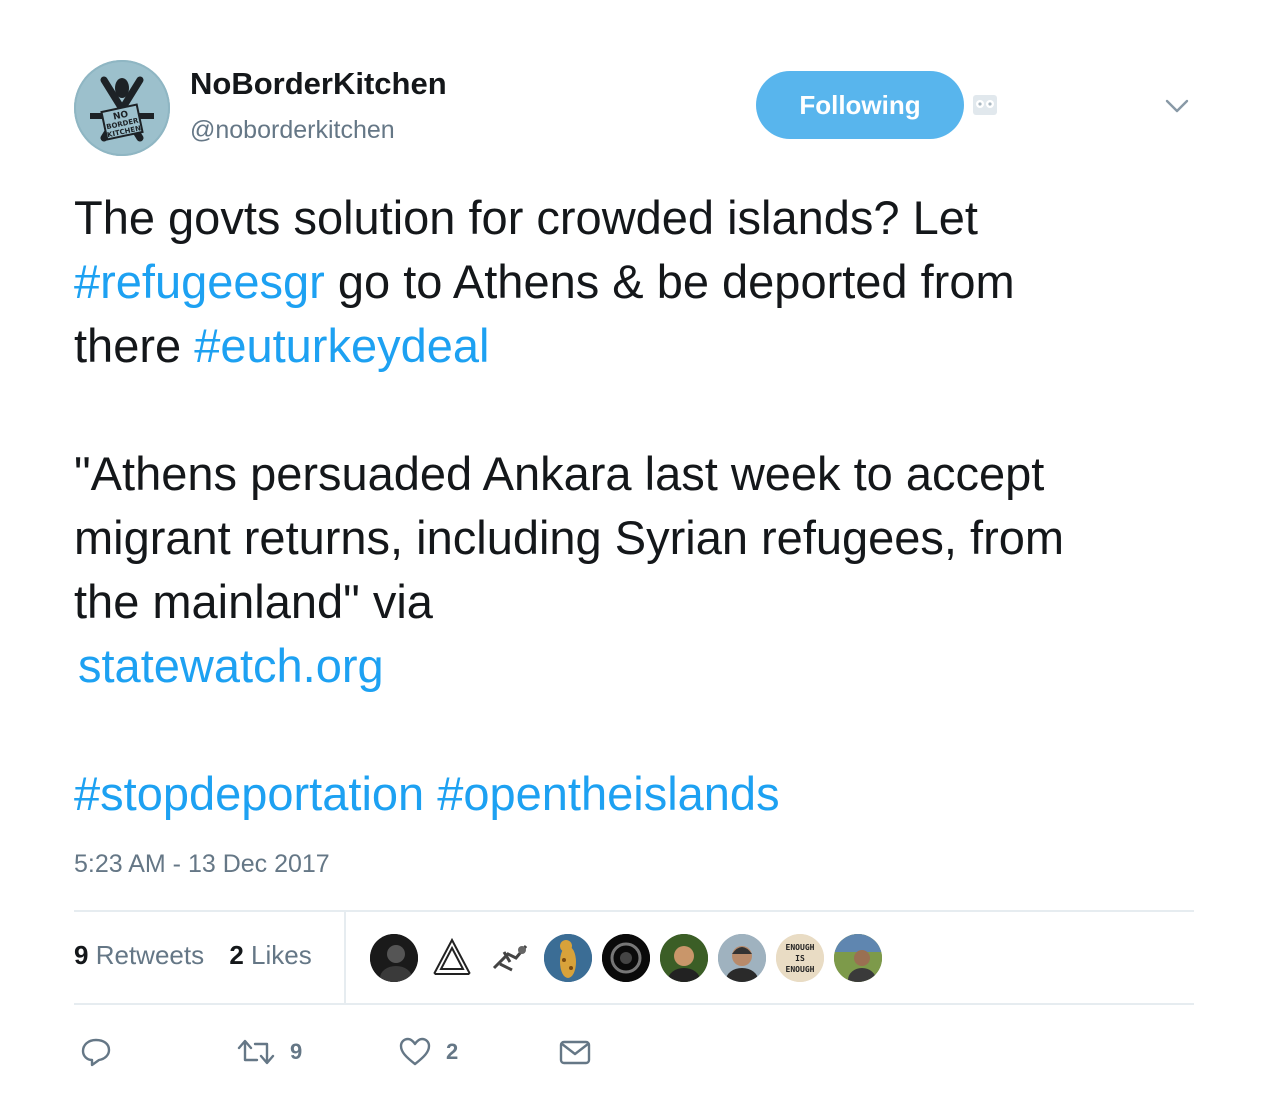  Describe the element at coordinates (1177, 106) in the screenshot. I see `chevron-down-icon` at that location.